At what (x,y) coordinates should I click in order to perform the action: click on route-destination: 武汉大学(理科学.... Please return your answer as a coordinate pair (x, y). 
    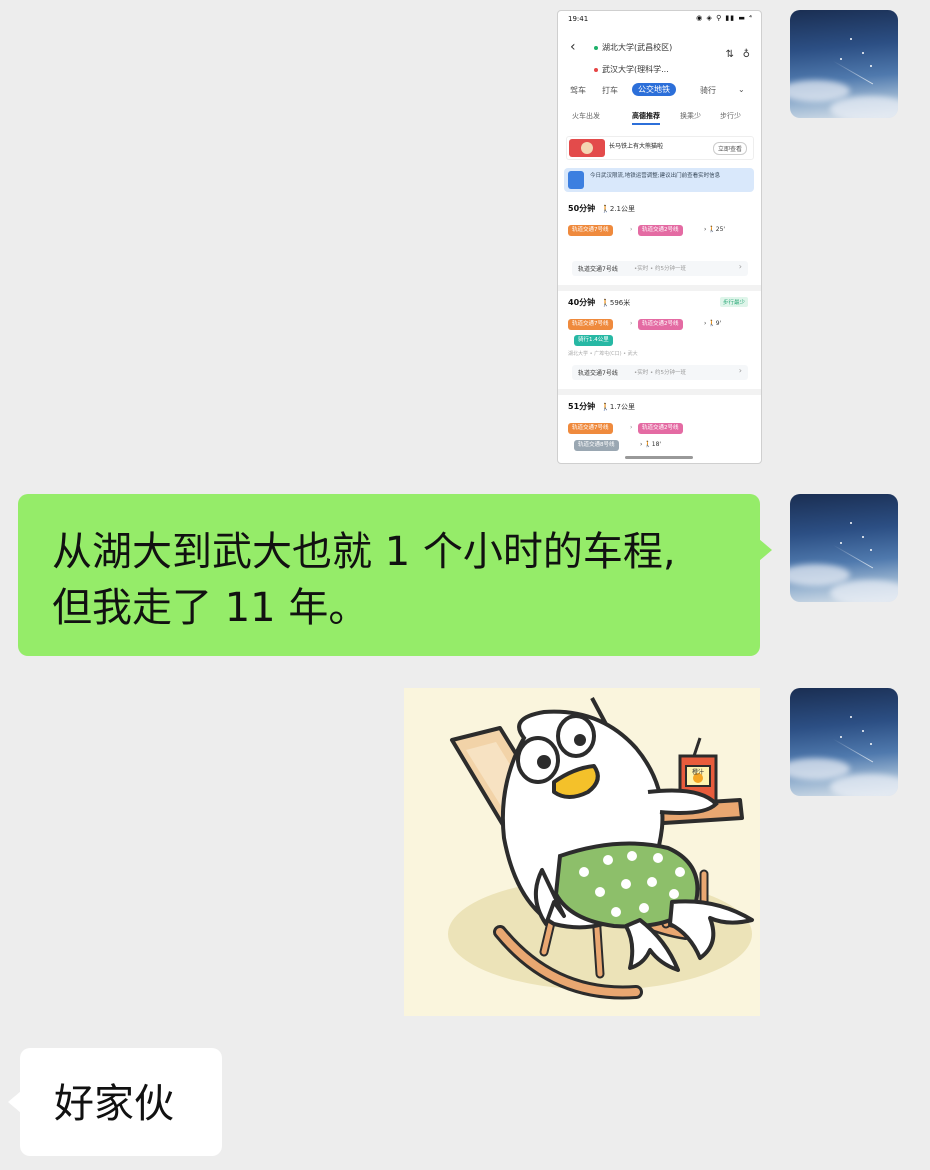
    Looking at the image, I should click on (631, 69).